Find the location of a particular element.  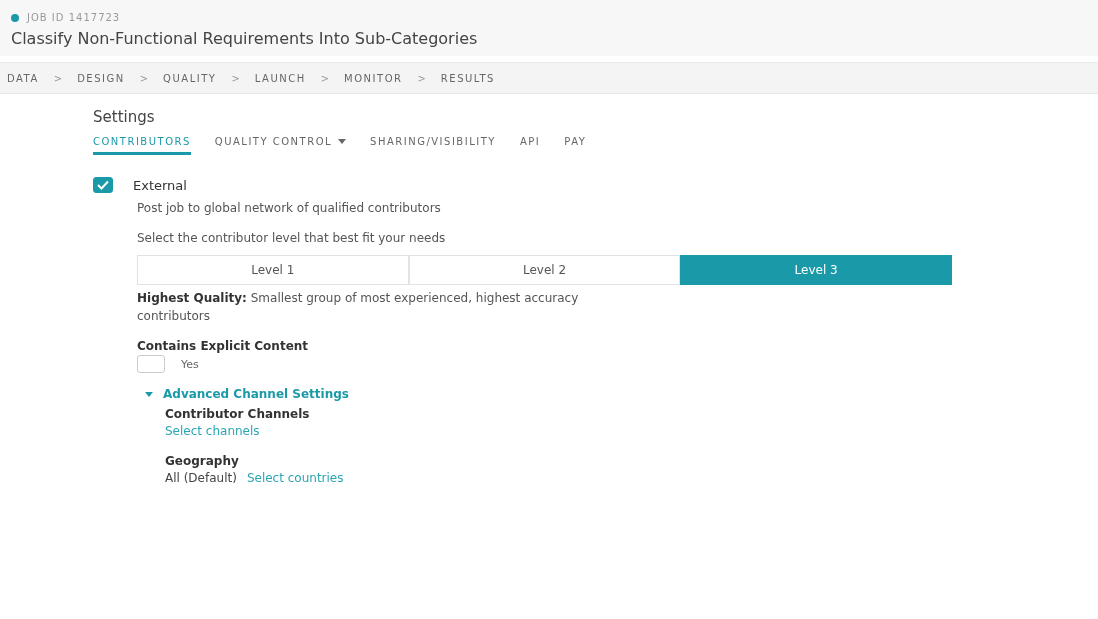

breadcrumb-step: DATA is located at coordinates (23, 78).